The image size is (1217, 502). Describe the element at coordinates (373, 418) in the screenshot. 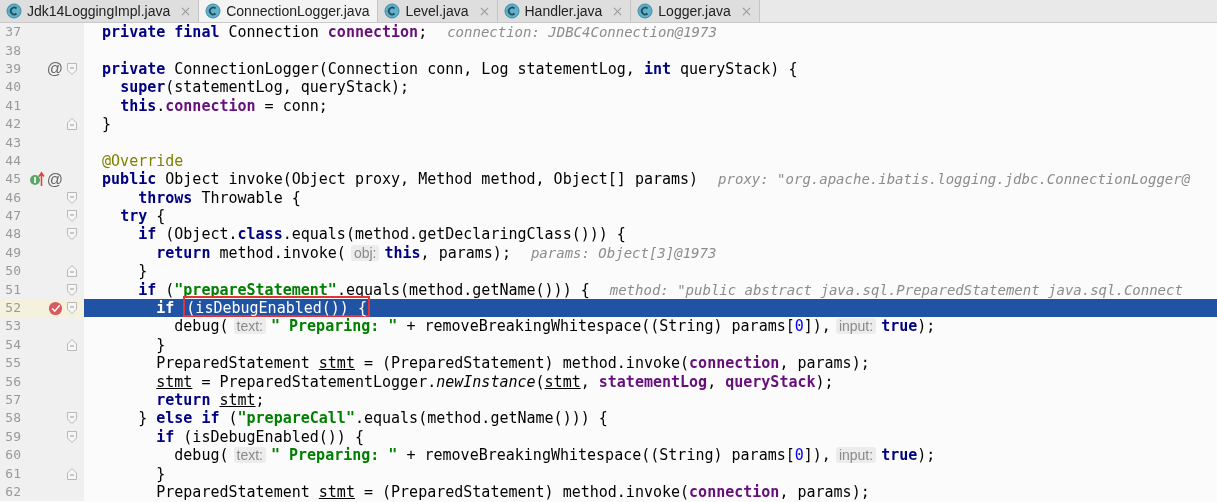

I see `code-text: } else if ("prepareCall".equals(method.getName())) {` at that location.